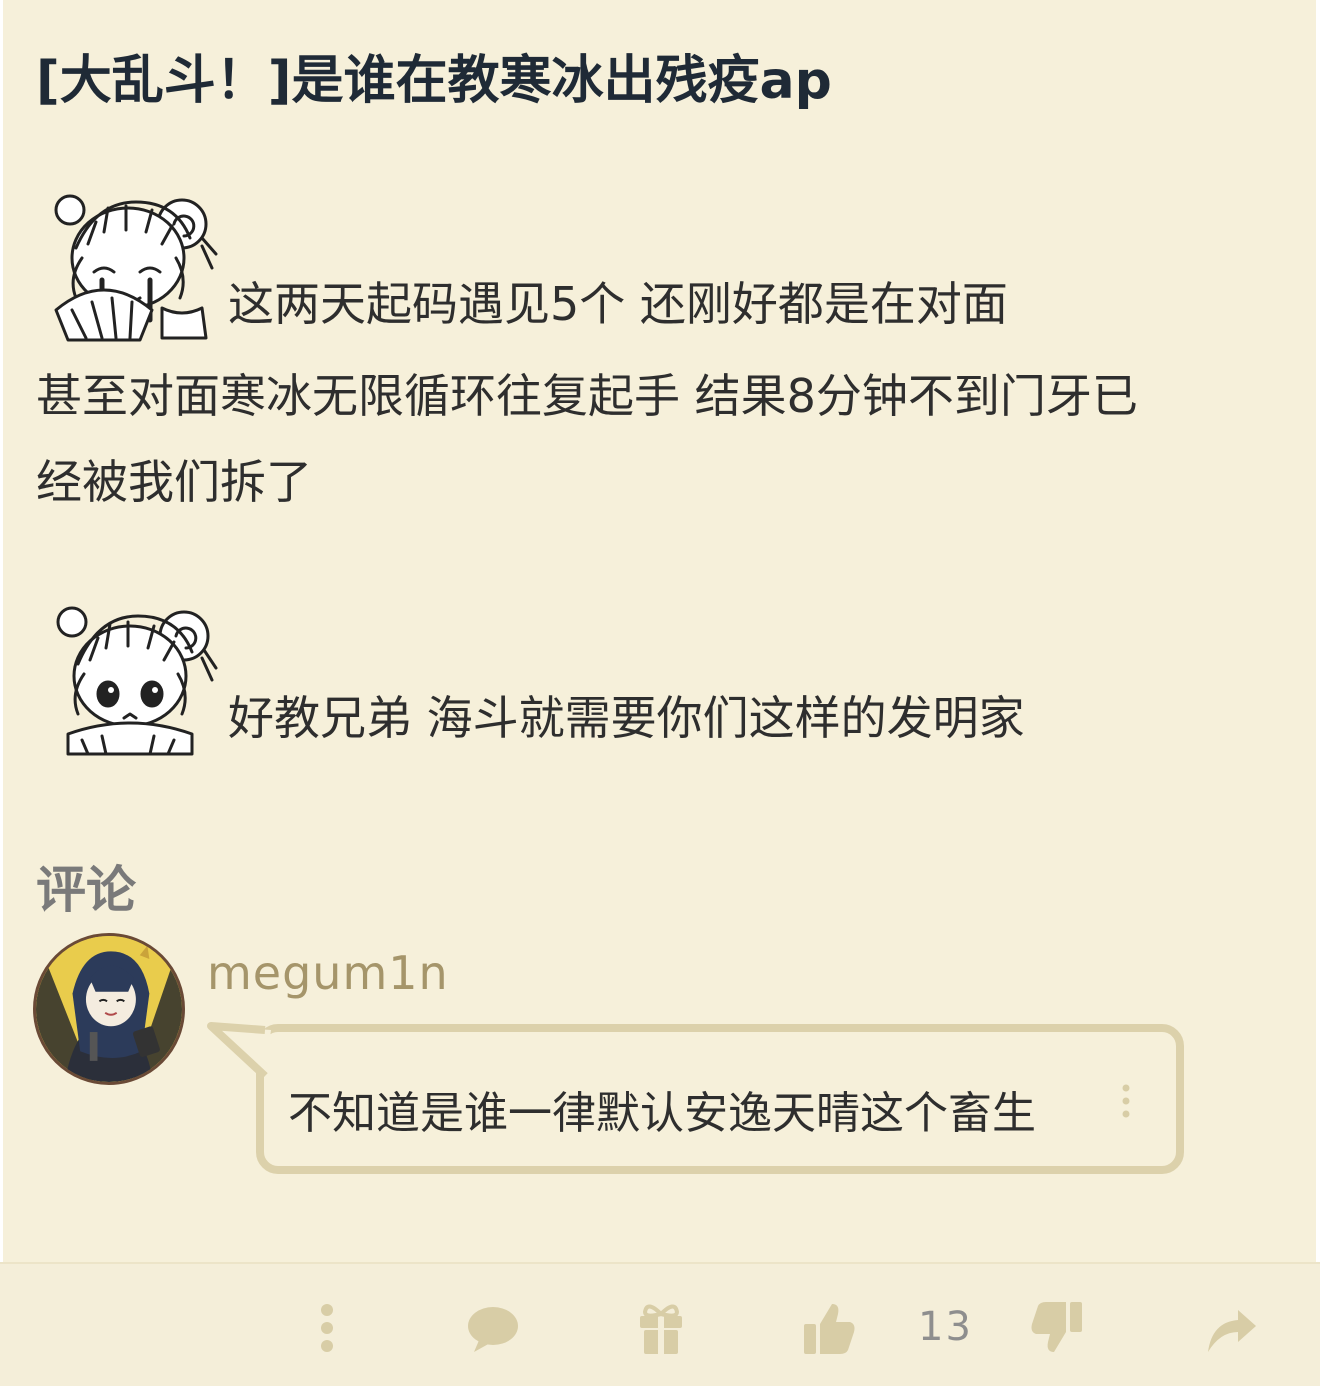  I want to click on post-body-line-4: 好教兄弟 海斗就需要你们这样的发明家, so click(626, 718).